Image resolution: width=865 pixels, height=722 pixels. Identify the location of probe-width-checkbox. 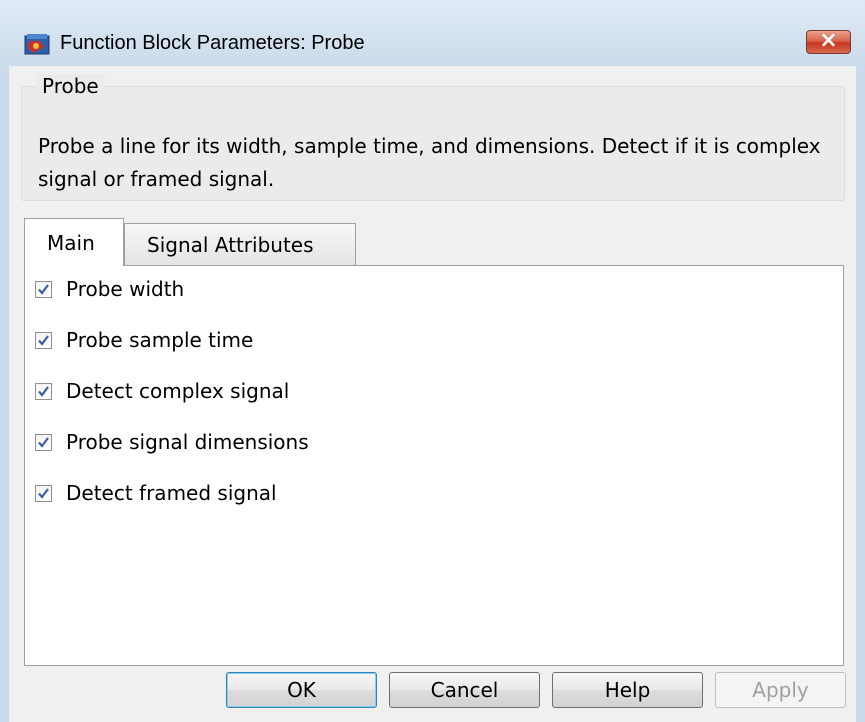
(43, 289).